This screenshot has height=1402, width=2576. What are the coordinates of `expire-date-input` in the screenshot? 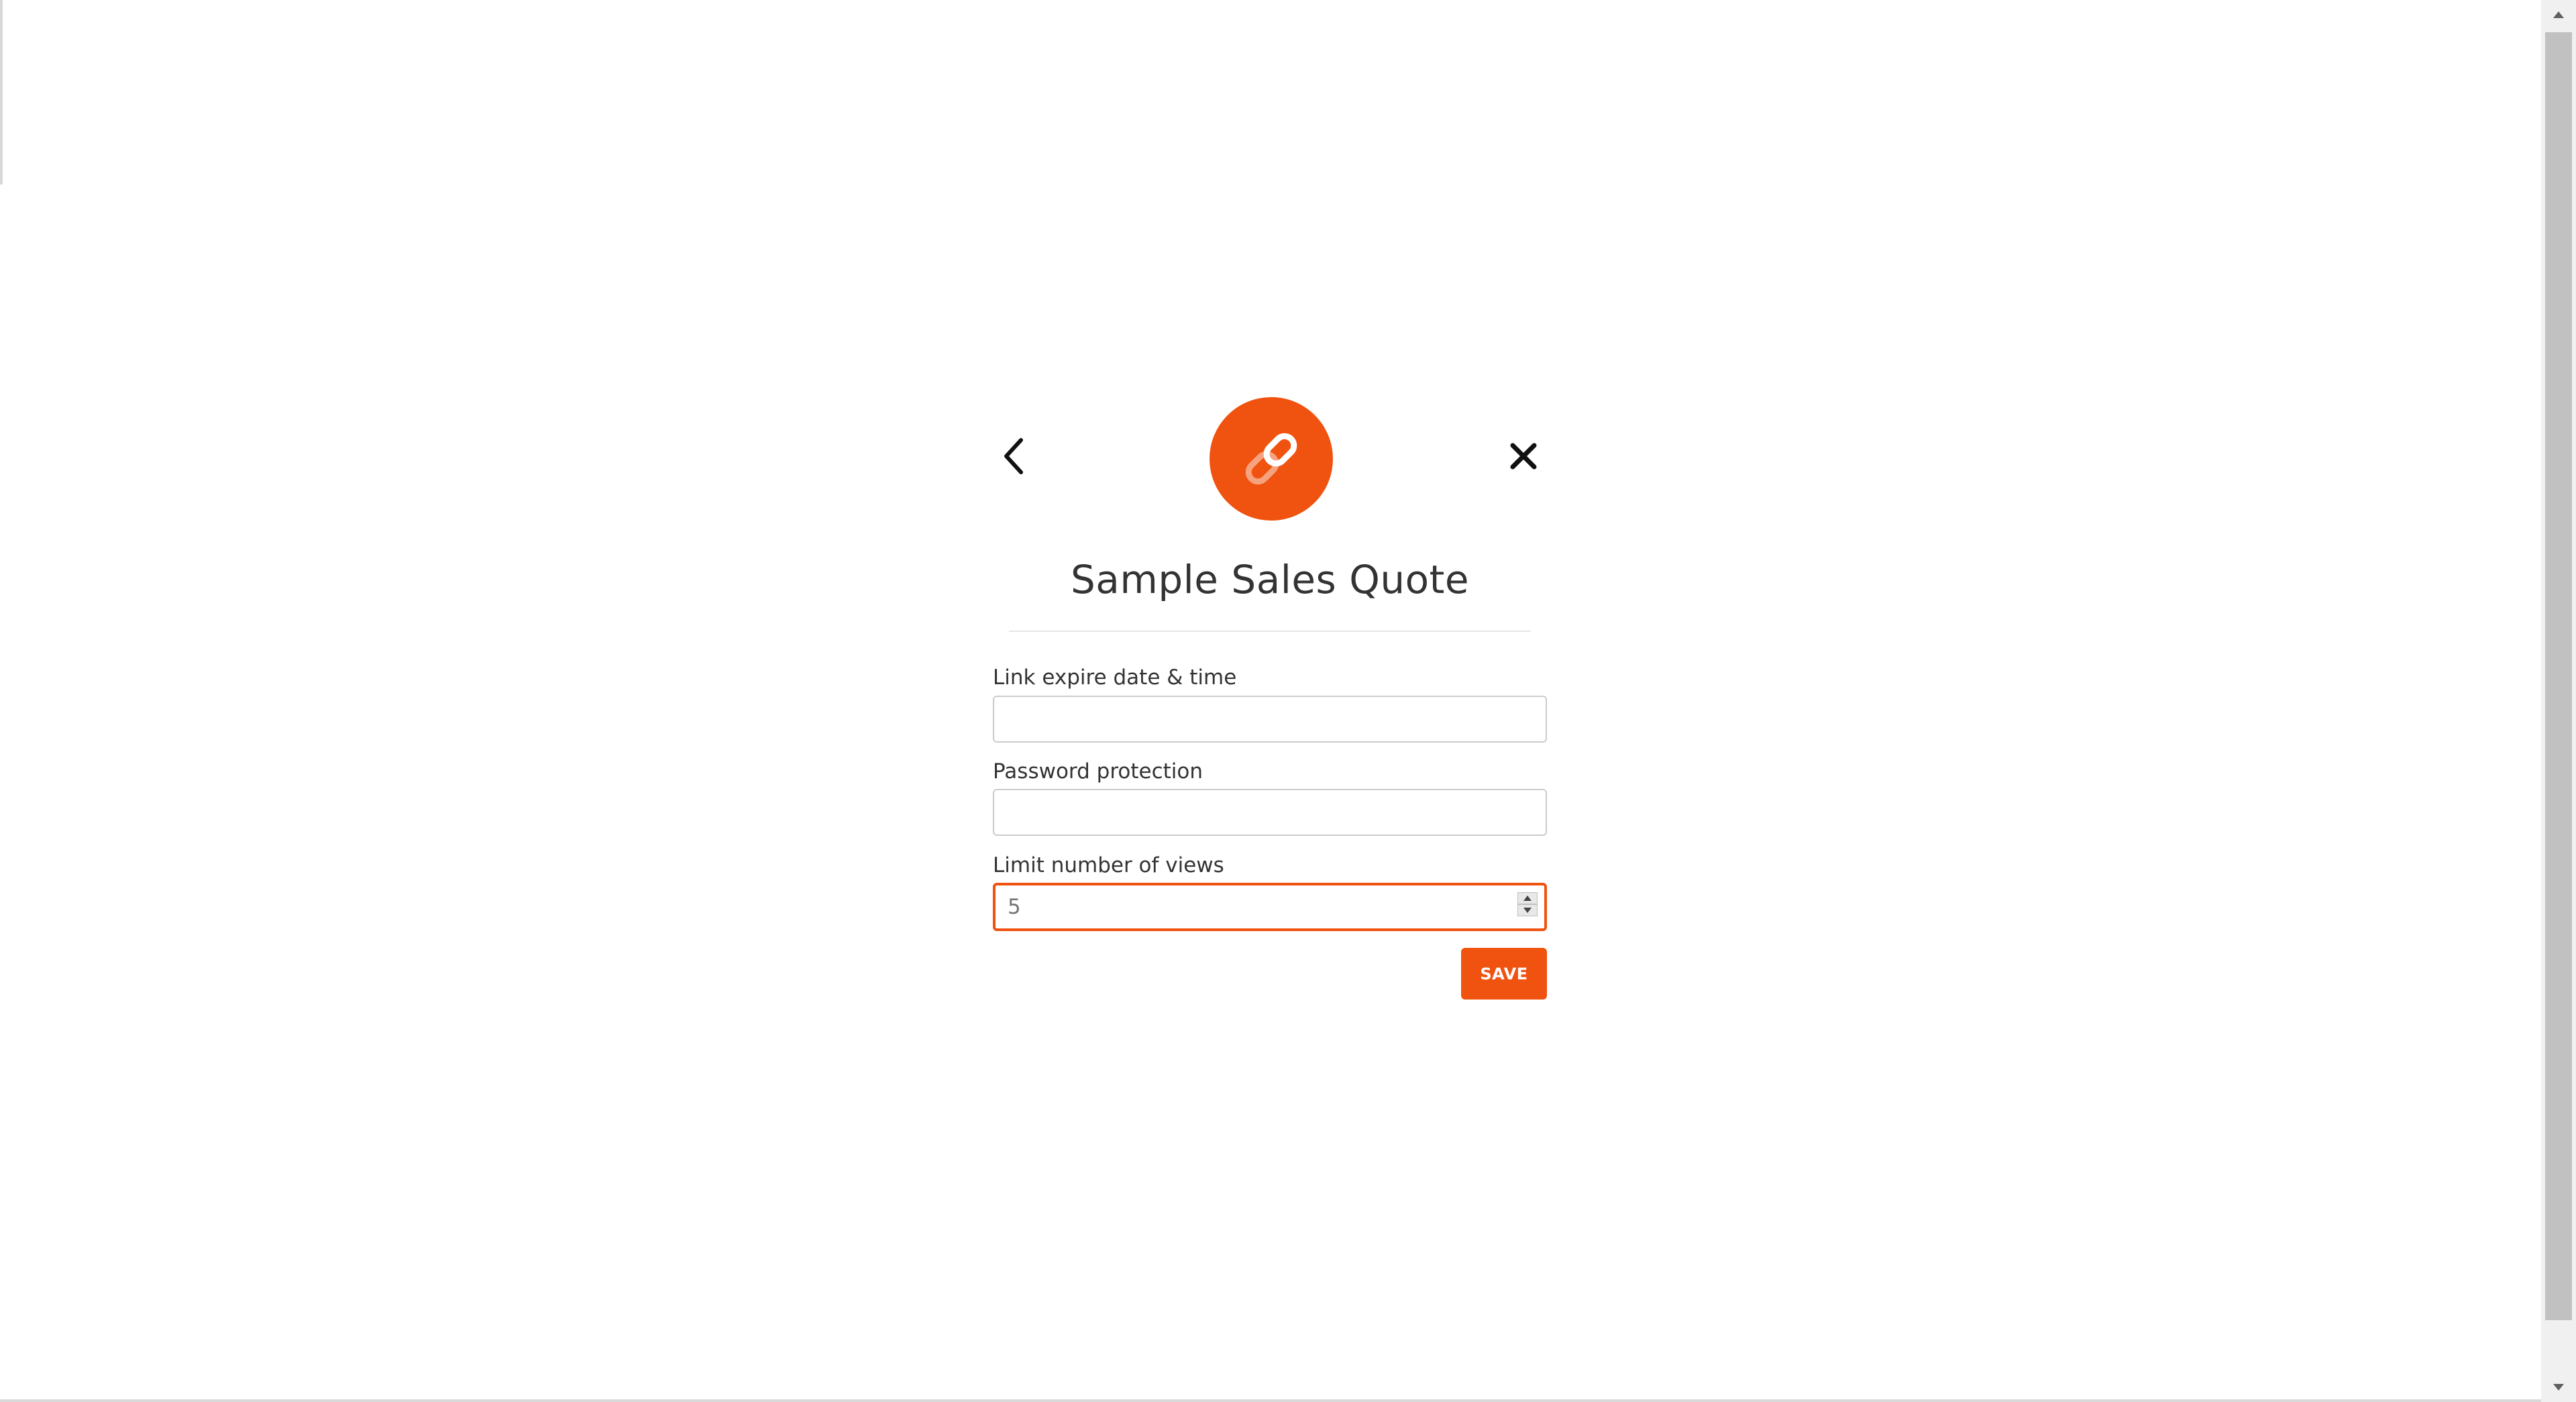 It's located at (1270, 720).